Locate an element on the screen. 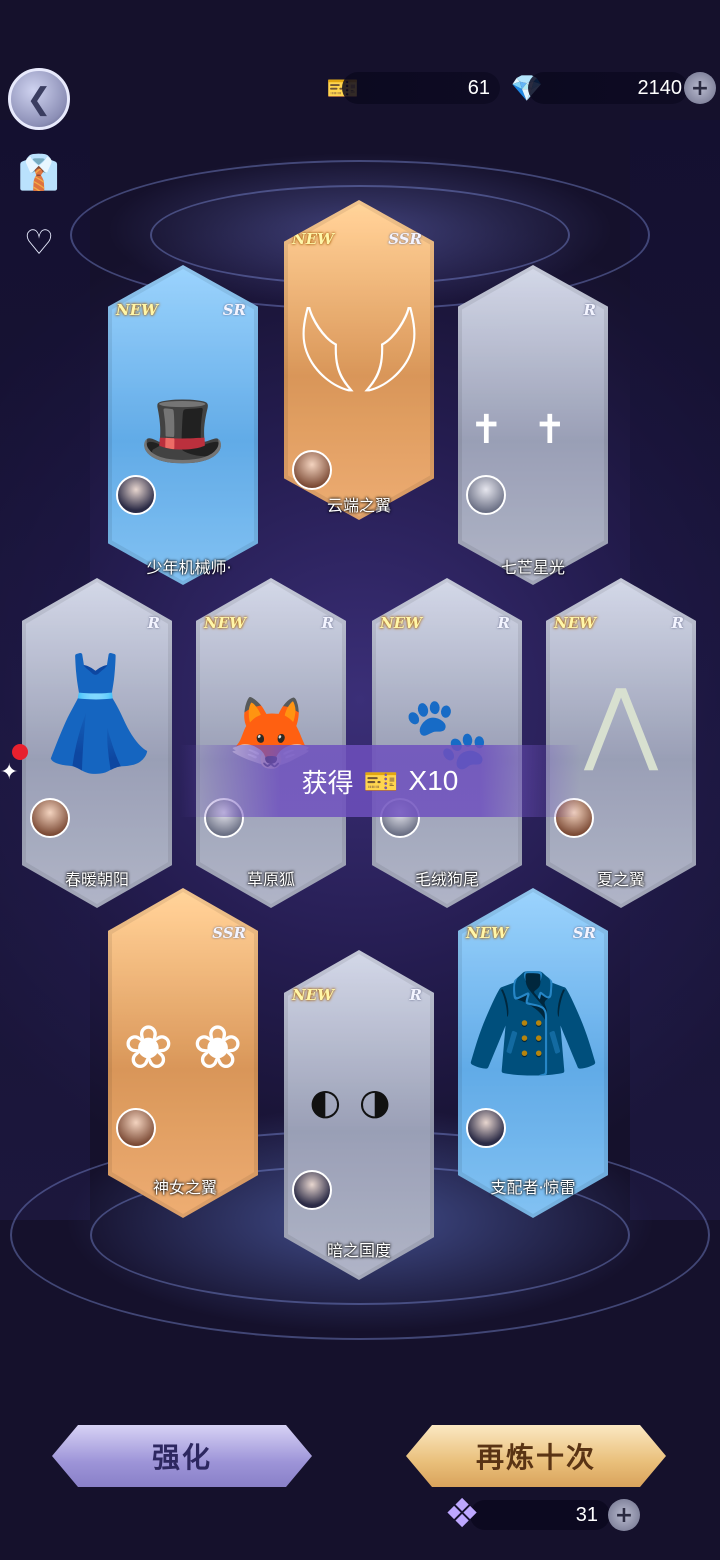 This screenshot has width=720, height=1560. card-name-young-mechanic: 少年机械师· is located at coordinates (189, 567).